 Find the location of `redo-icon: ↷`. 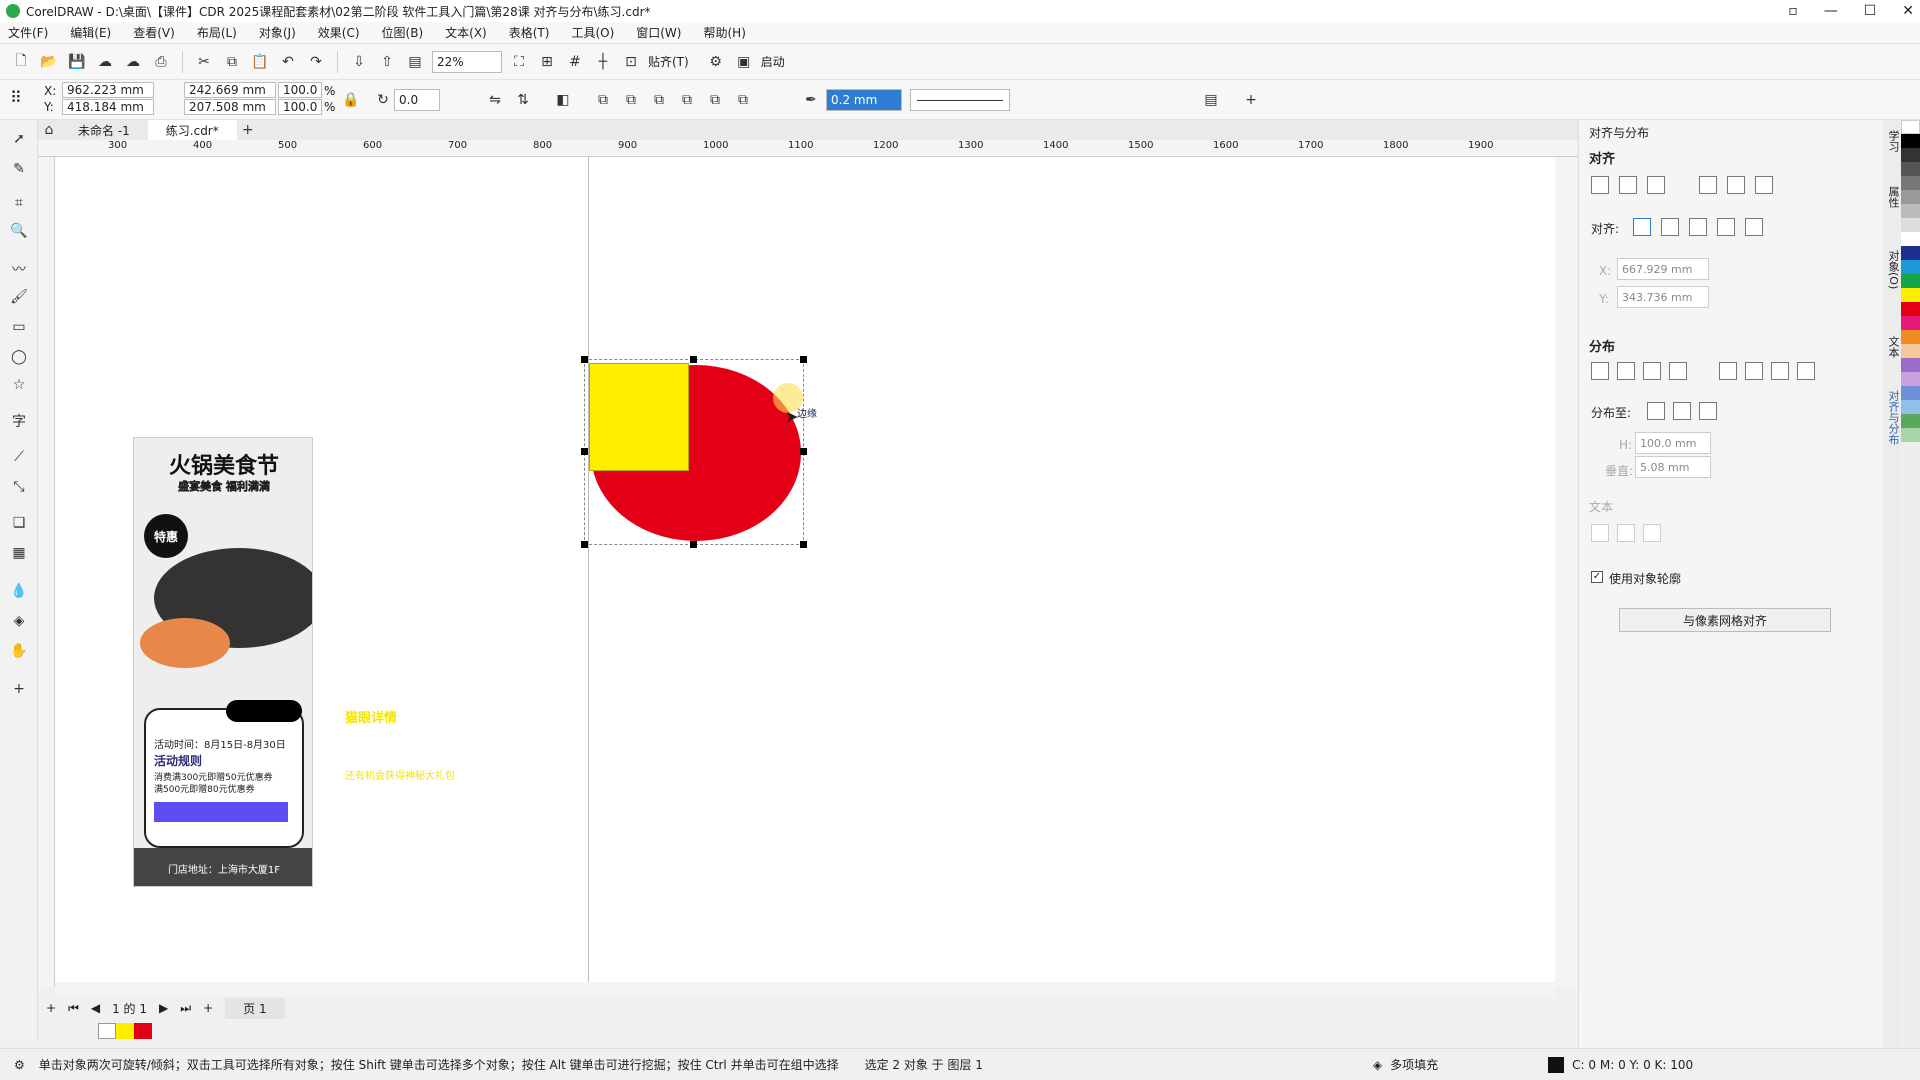

redo-icon: ↷ is located at coordinates (316, 62).